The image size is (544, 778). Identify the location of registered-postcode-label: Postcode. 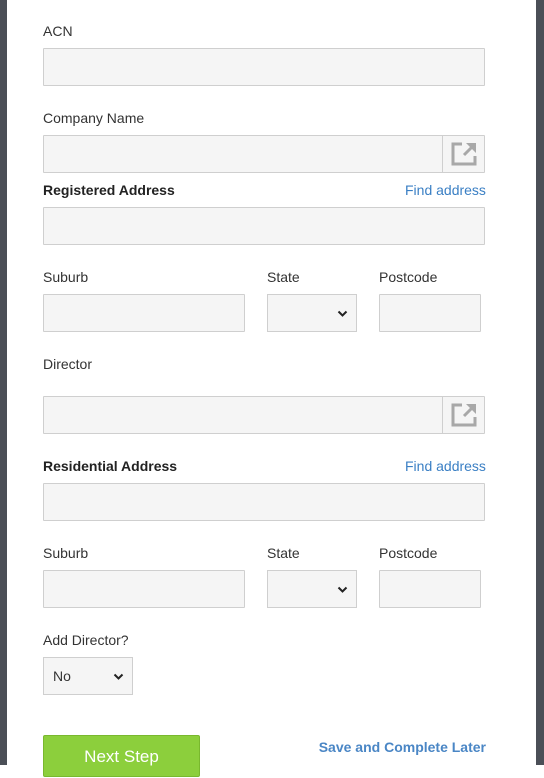
(408, 277).